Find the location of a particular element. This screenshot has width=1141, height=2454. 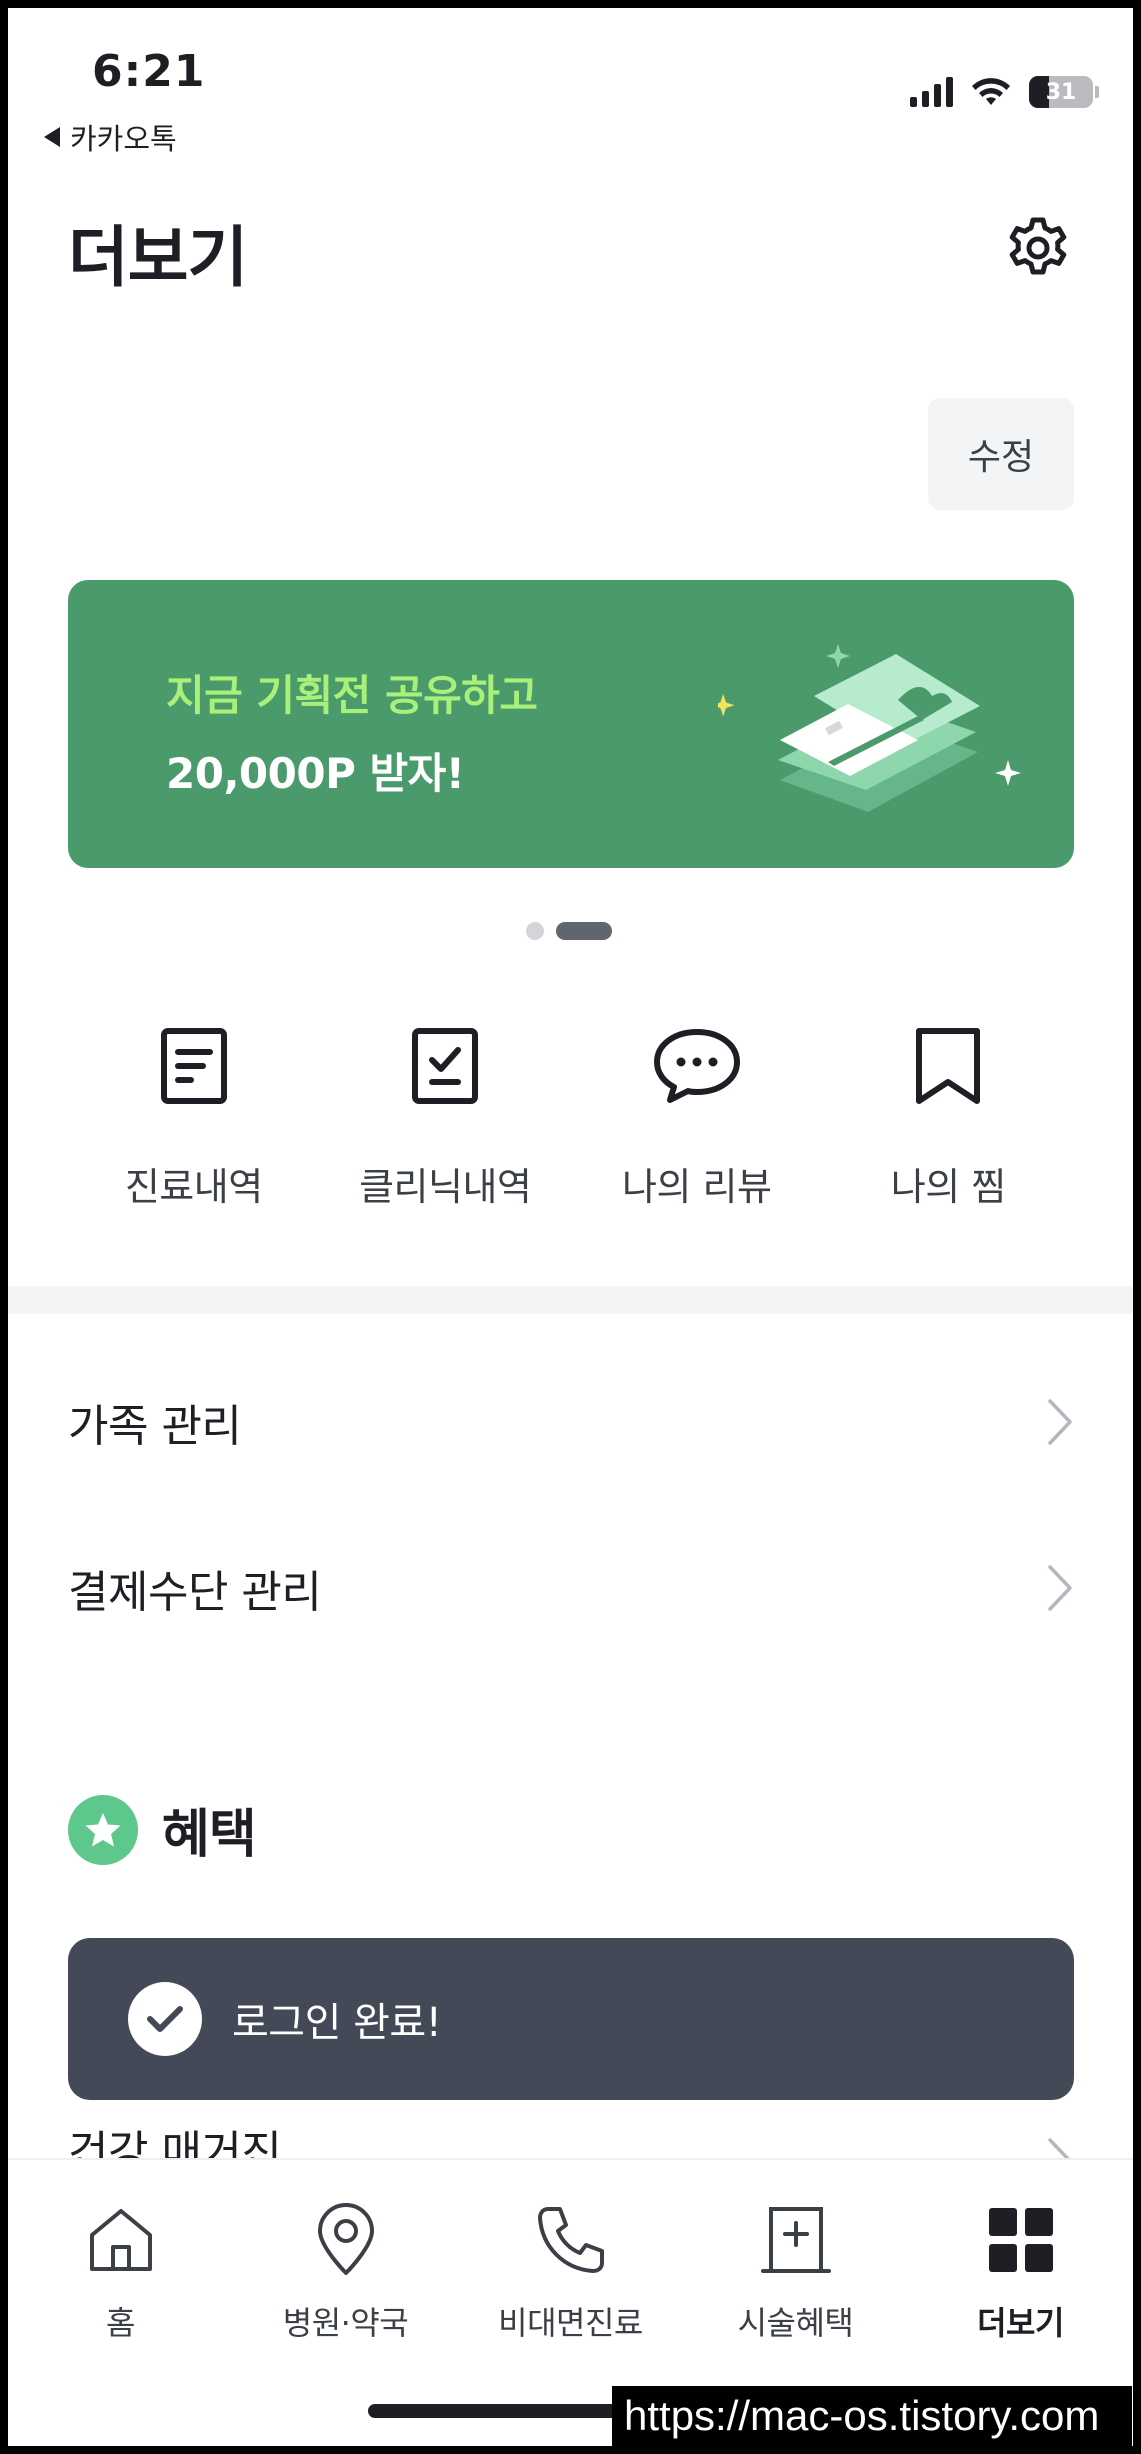

tab-label: 시술혜택 is located at coordinates (795, 2323).